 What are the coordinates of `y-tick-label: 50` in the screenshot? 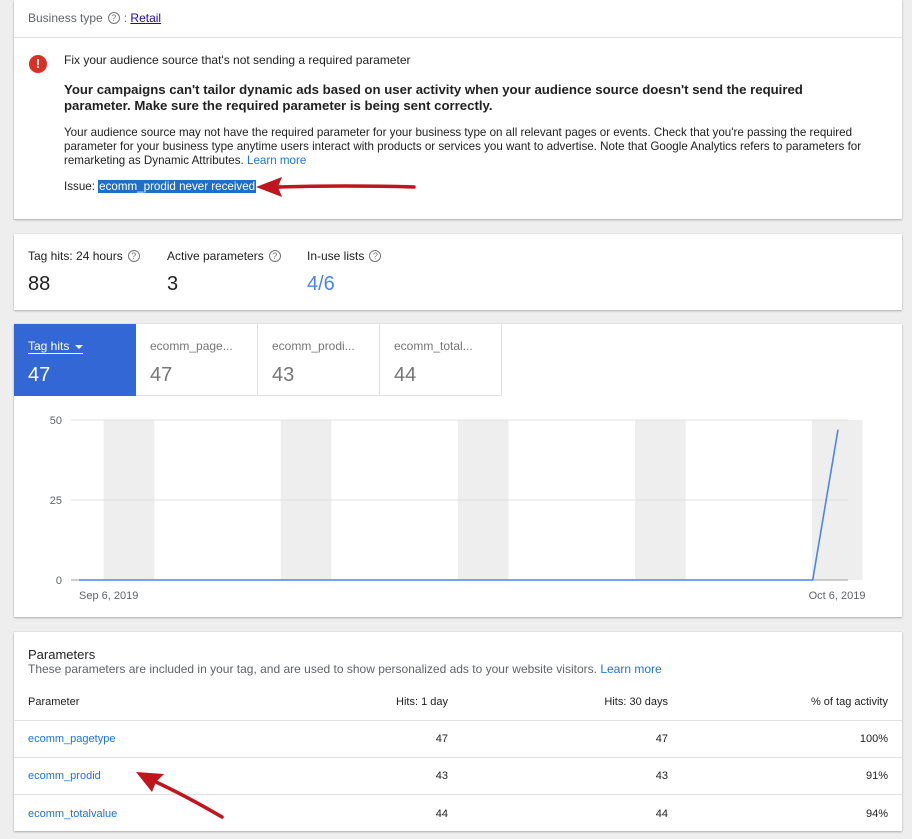 It's located at (56, 421).